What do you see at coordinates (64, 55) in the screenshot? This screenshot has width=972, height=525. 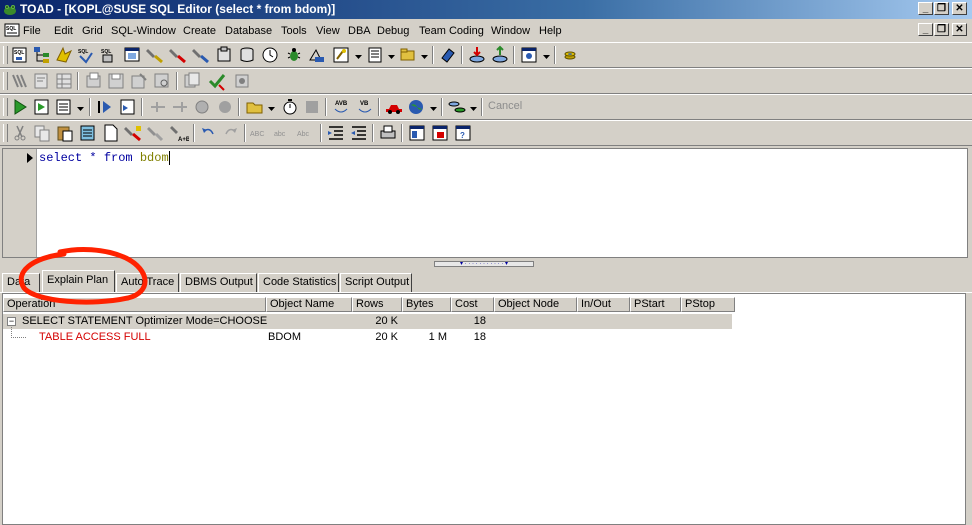 I see `sql-modeler-icon` at bounding box center [64, 55].